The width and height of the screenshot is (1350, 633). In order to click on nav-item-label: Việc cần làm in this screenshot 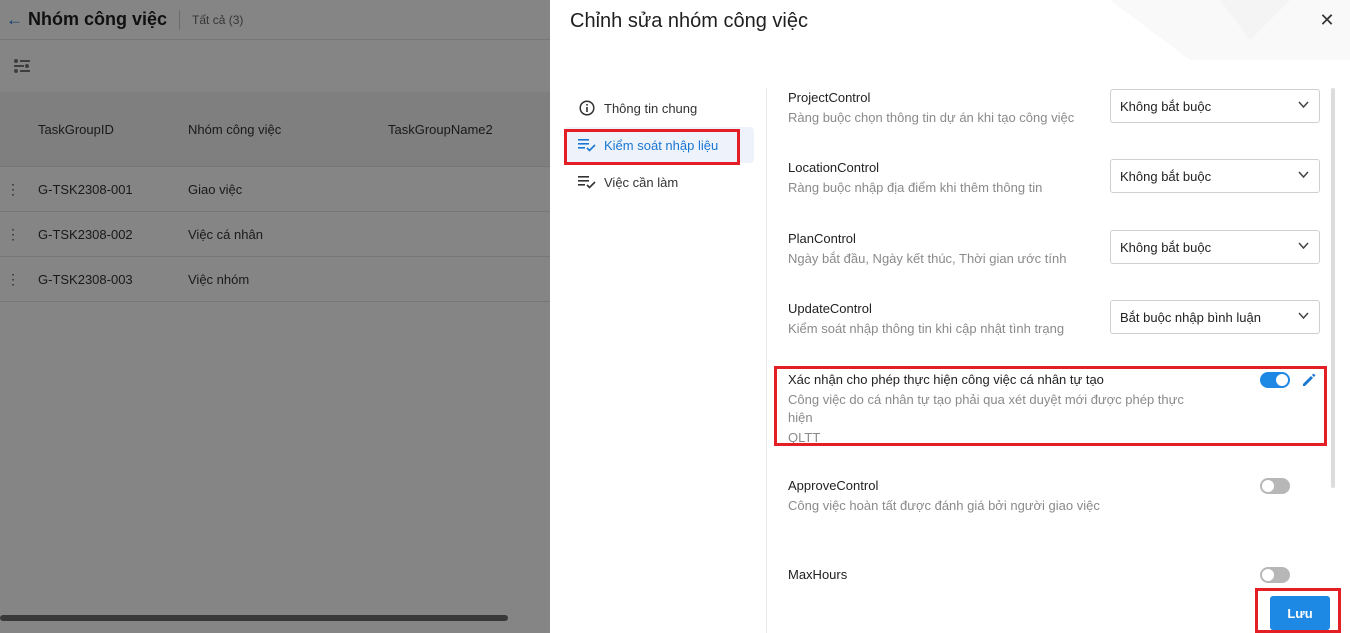, I will do `click(641, 182)`.